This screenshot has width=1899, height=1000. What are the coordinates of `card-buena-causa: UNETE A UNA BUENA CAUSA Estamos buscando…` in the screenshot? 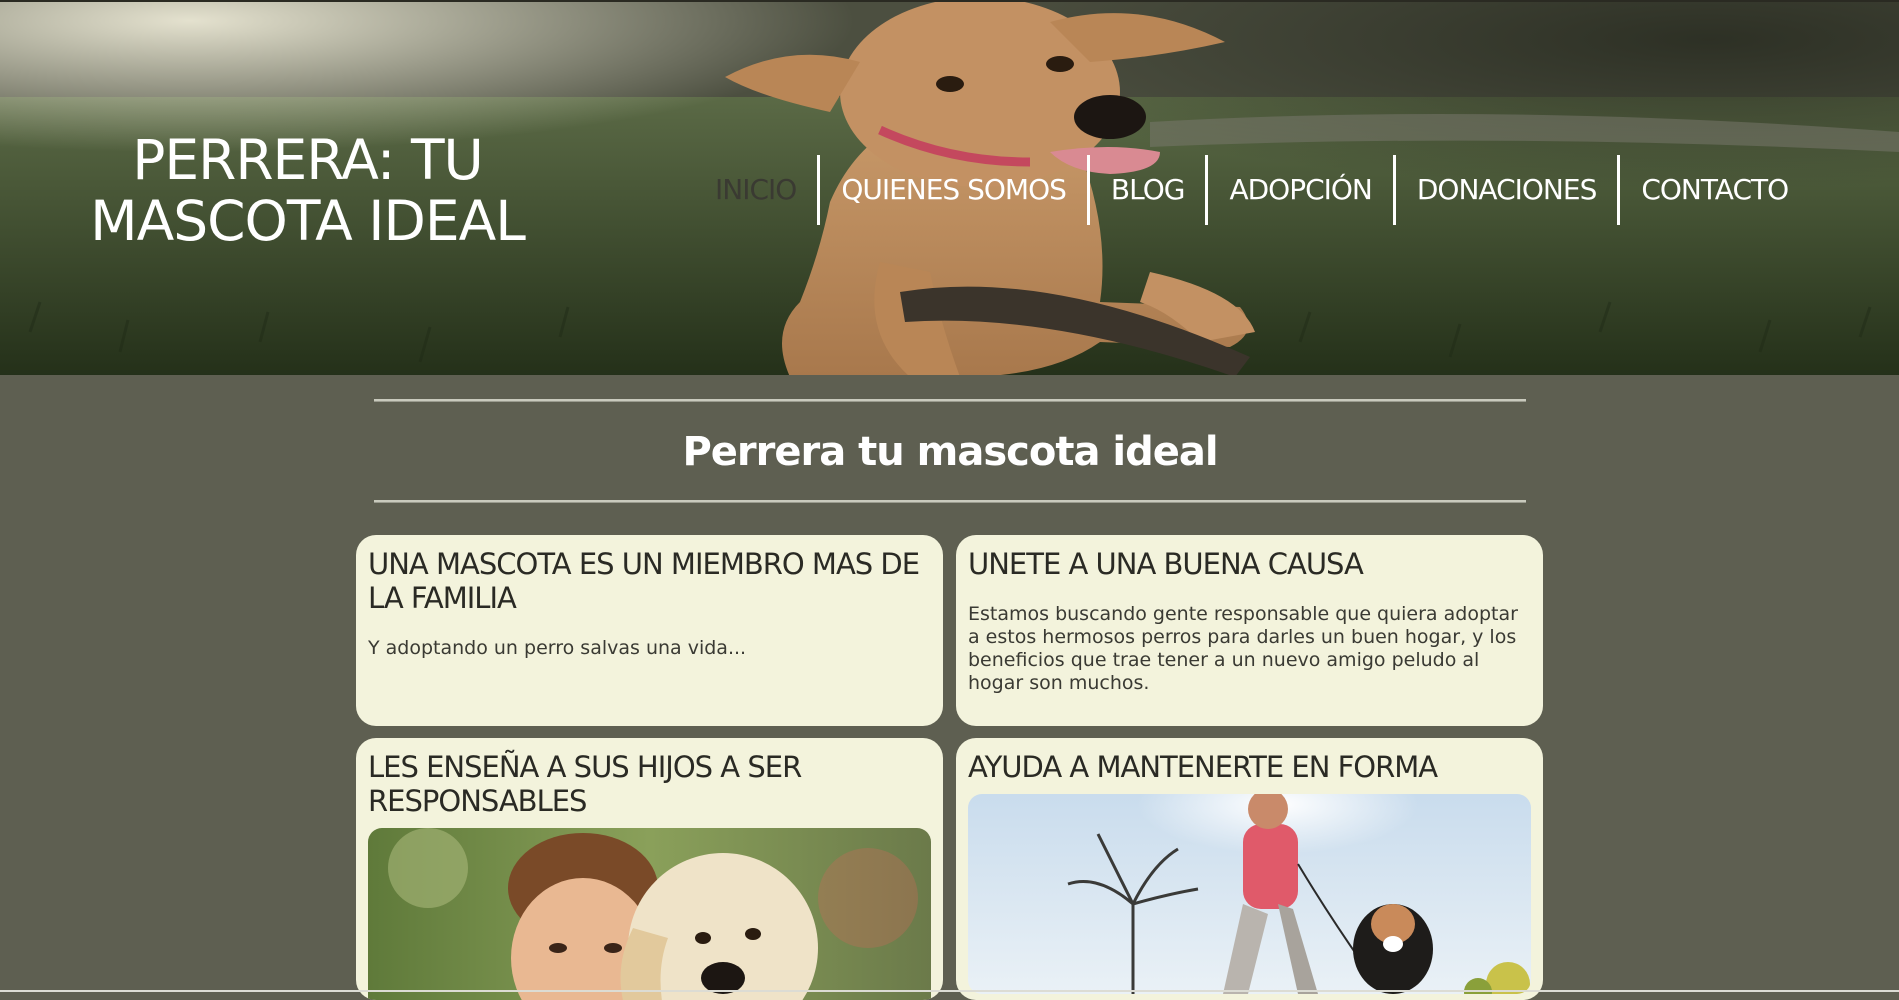 It's located at (1249, 630).